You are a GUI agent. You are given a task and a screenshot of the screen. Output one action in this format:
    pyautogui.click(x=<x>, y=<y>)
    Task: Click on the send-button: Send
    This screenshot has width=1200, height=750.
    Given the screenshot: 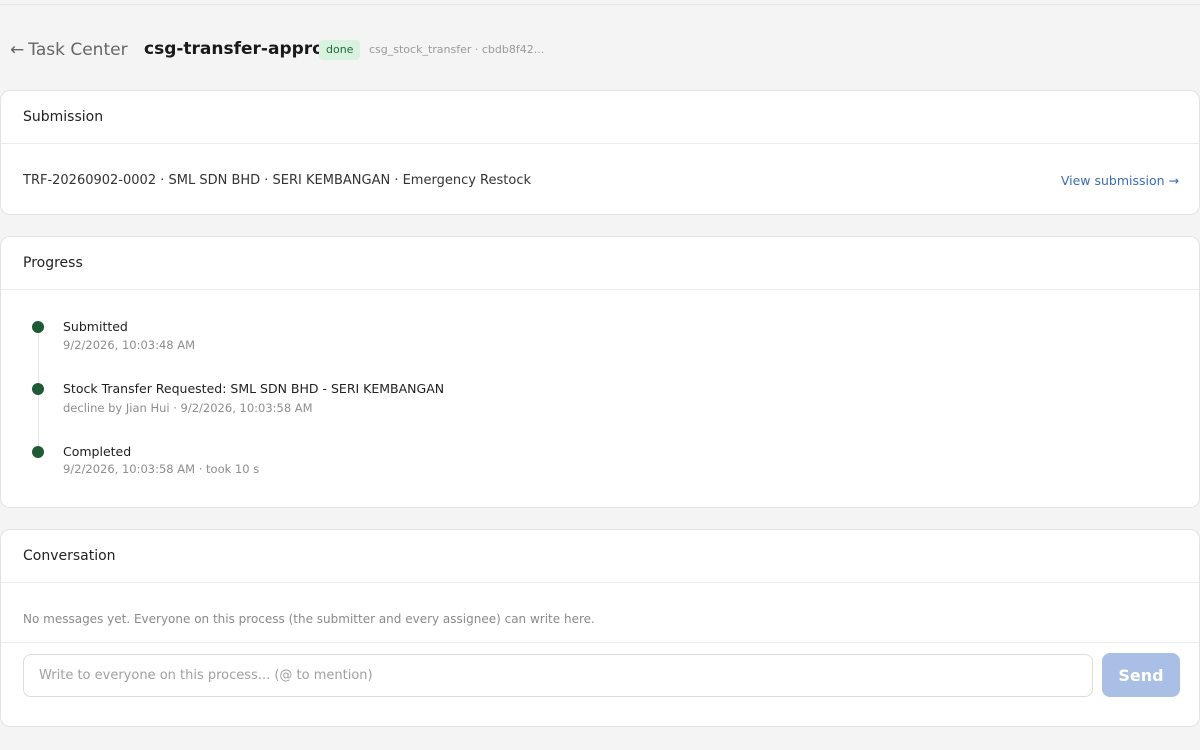 What is the action you would take?
    pyautogui.click(x=1141, y=675)
    